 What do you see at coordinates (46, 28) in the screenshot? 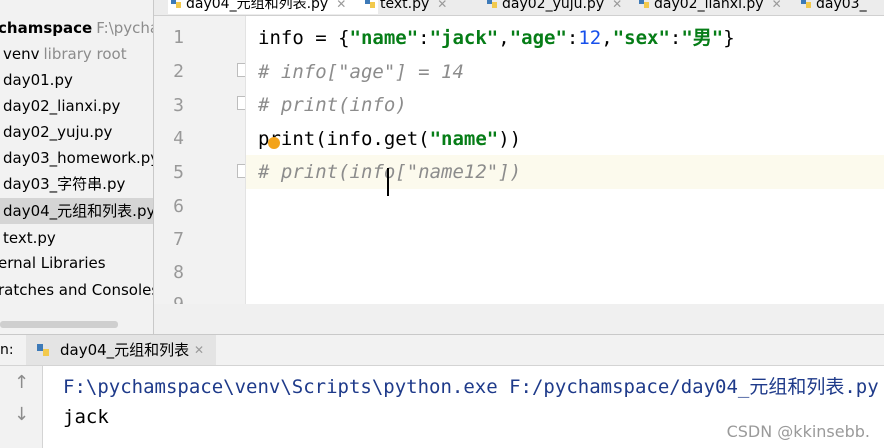
I see `project-root-name: chamspace` at bounding box center [46, 28].